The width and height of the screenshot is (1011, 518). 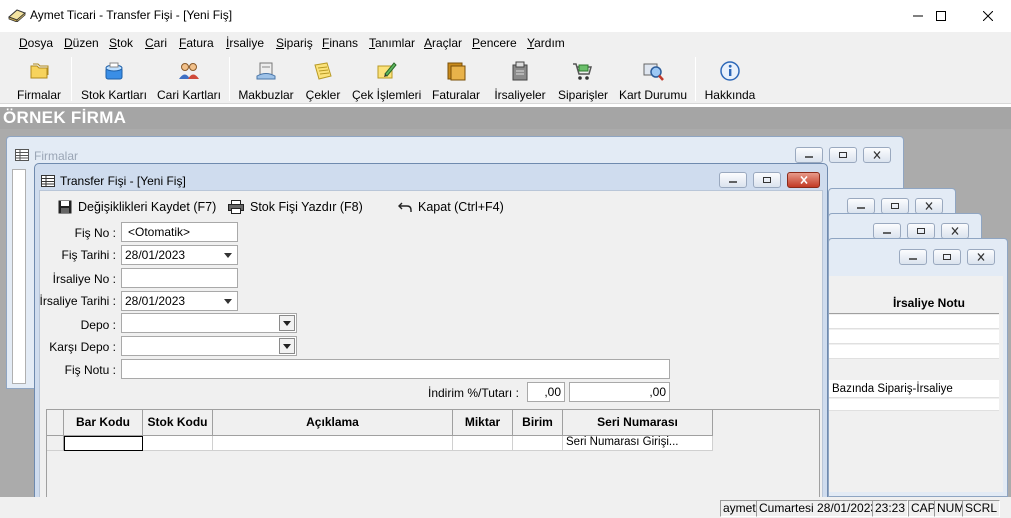 I want to click on fis-notu-input, so click(x=395, y=369).